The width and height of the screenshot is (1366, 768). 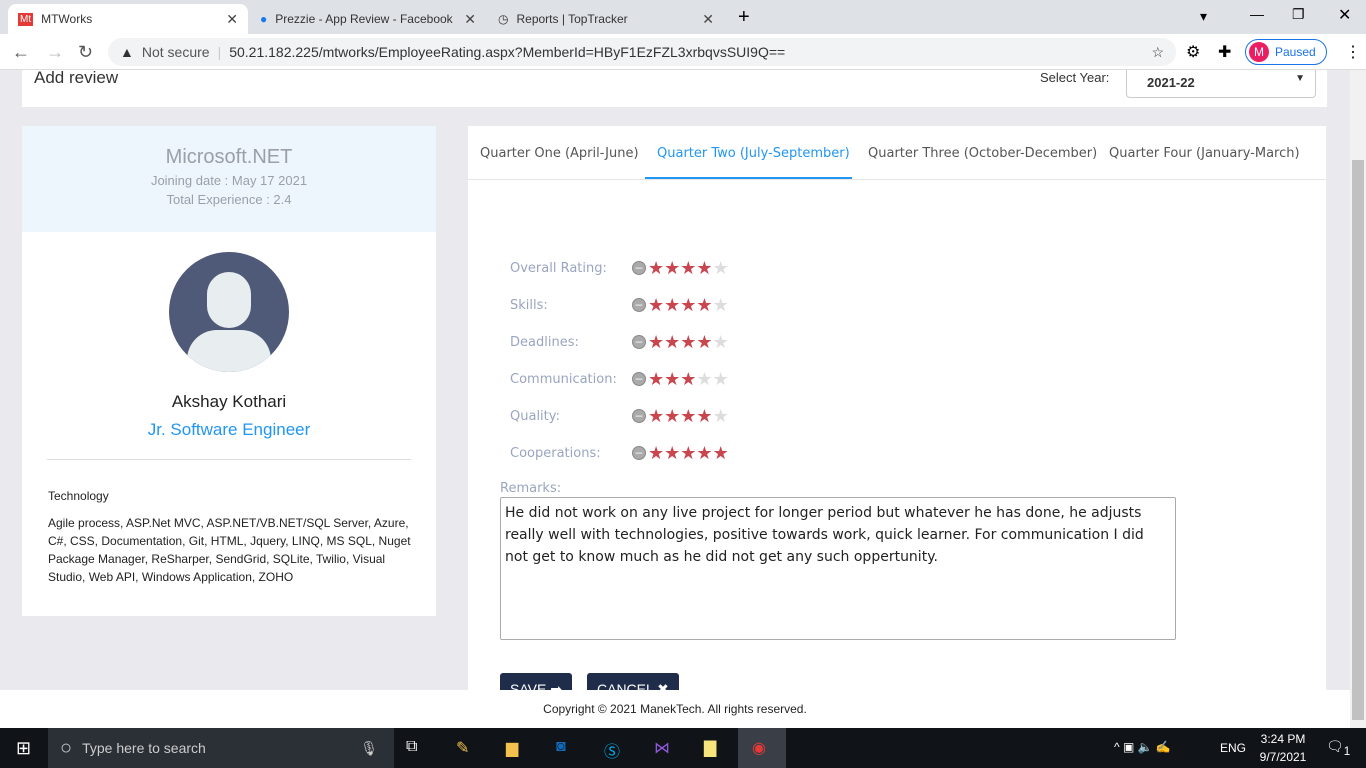 What do you see at coordinates (512, 748) in the screenshot?
I see `file-explorer-icon: ▆` at bounding box center [512, 748].